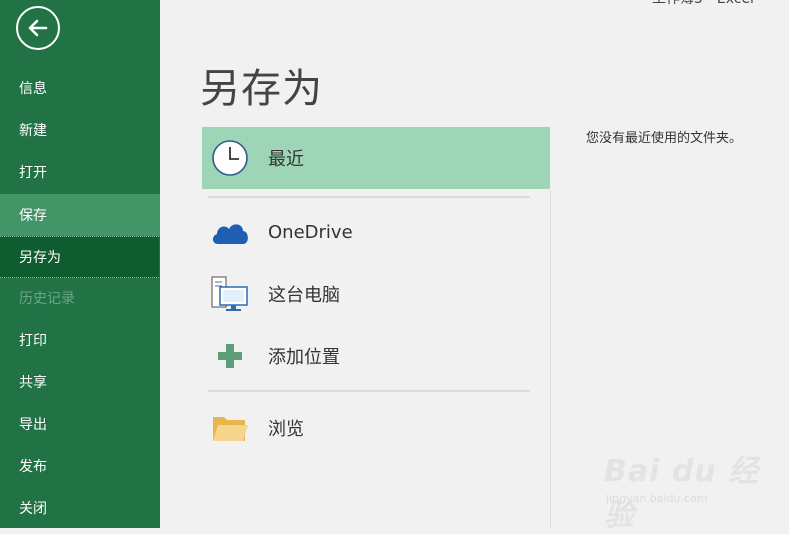 The image size is (789, 534). Describe the element at coordinates (376, 294) in the screenshot. I see `location-this-pc: 这台电脑` at that location.